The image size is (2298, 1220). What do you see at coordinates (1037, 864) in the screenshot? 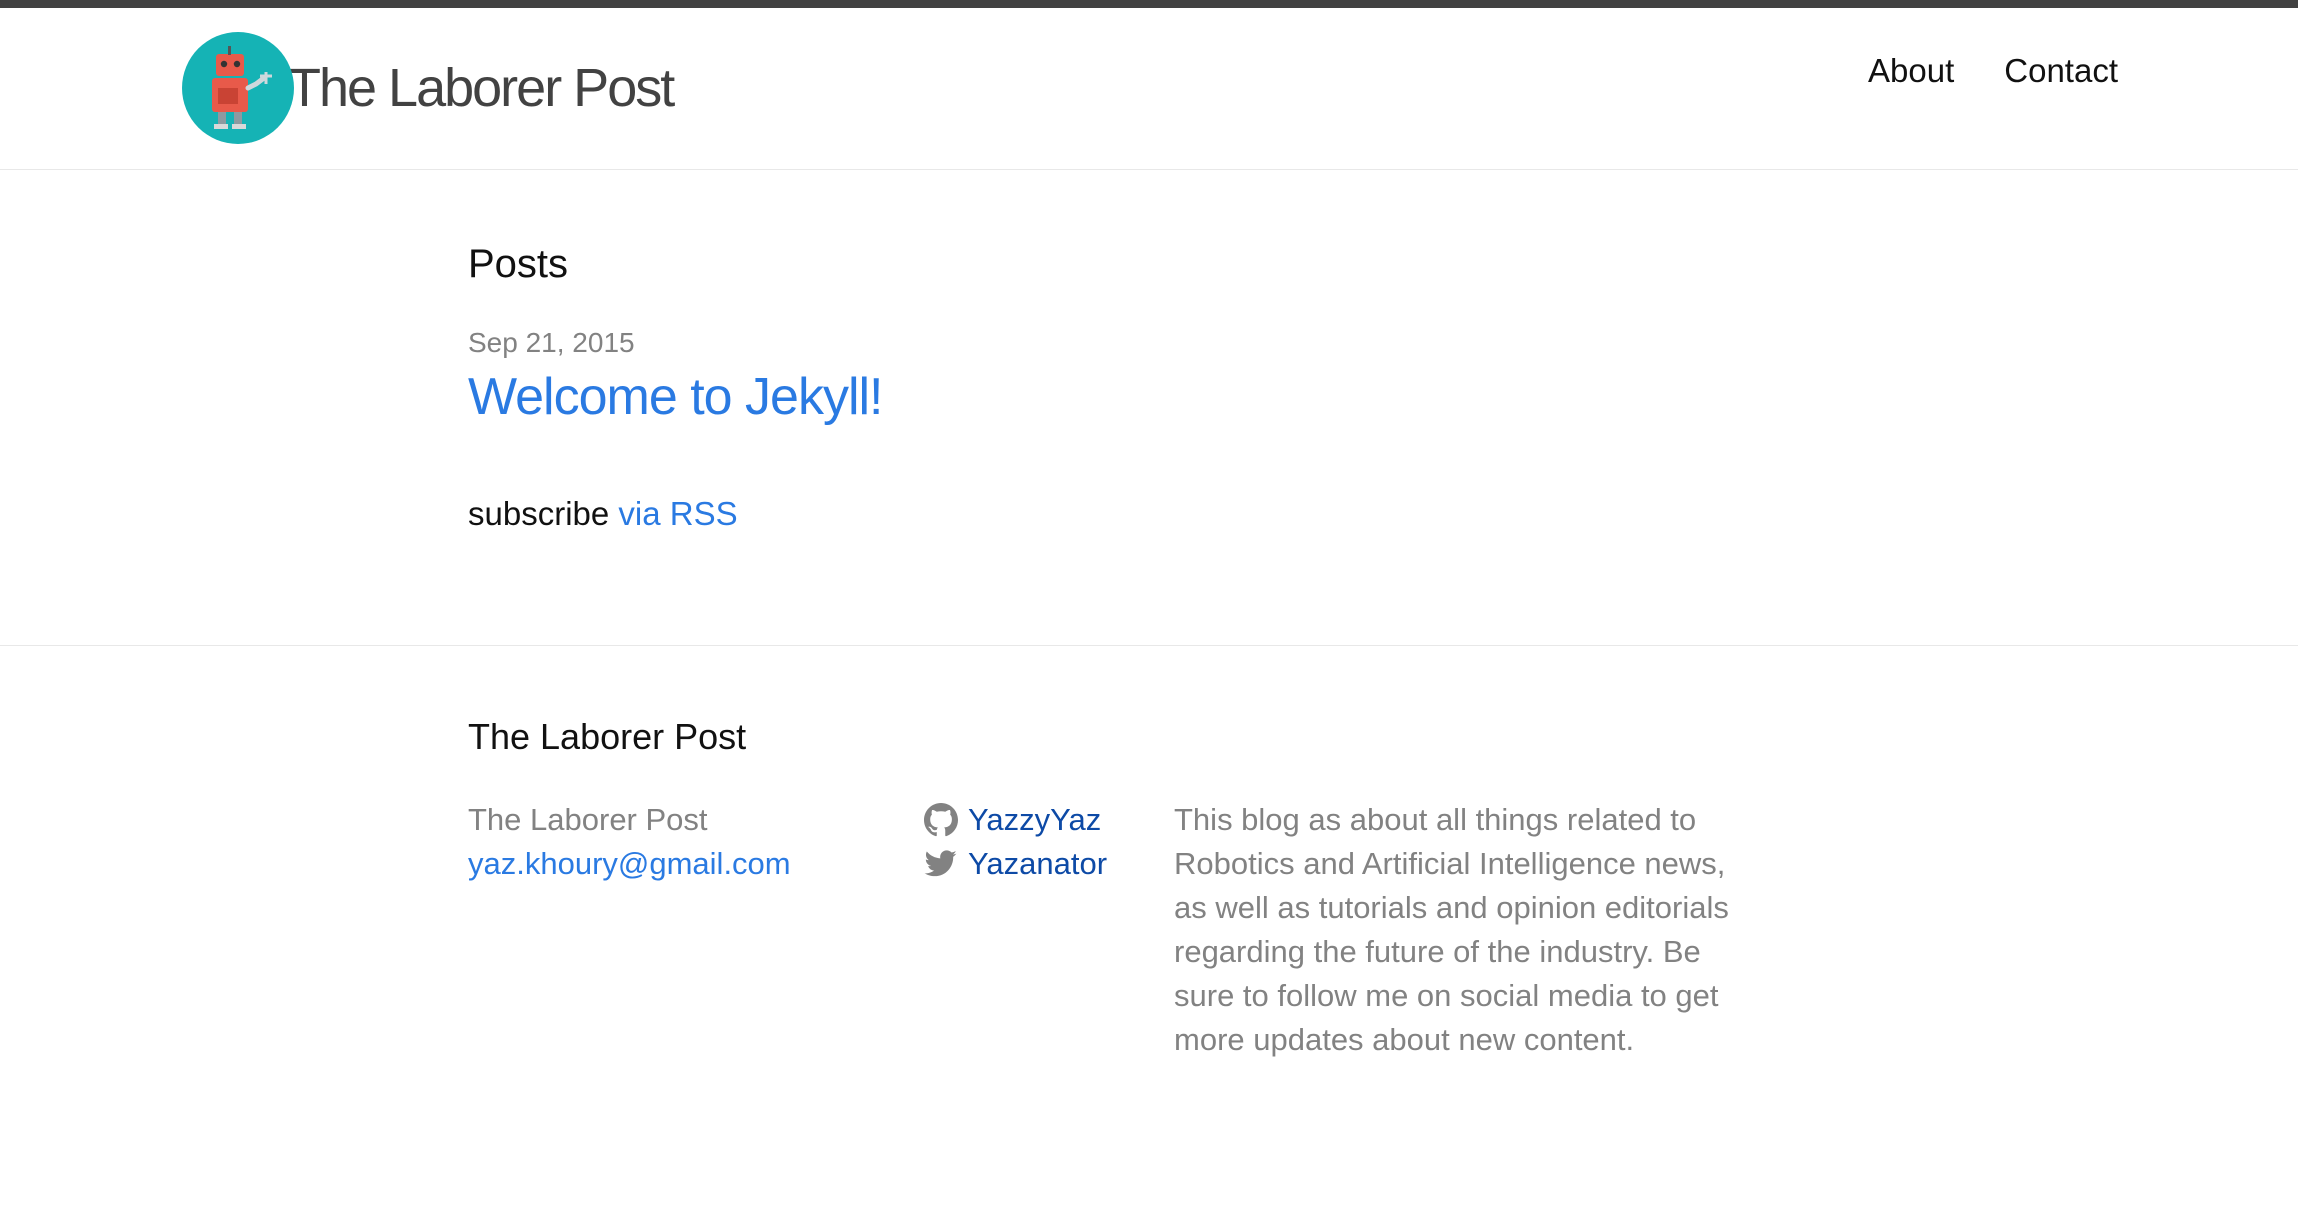
I see `twitter-username-link: Yazanator` at bounding box center [1037, 864].